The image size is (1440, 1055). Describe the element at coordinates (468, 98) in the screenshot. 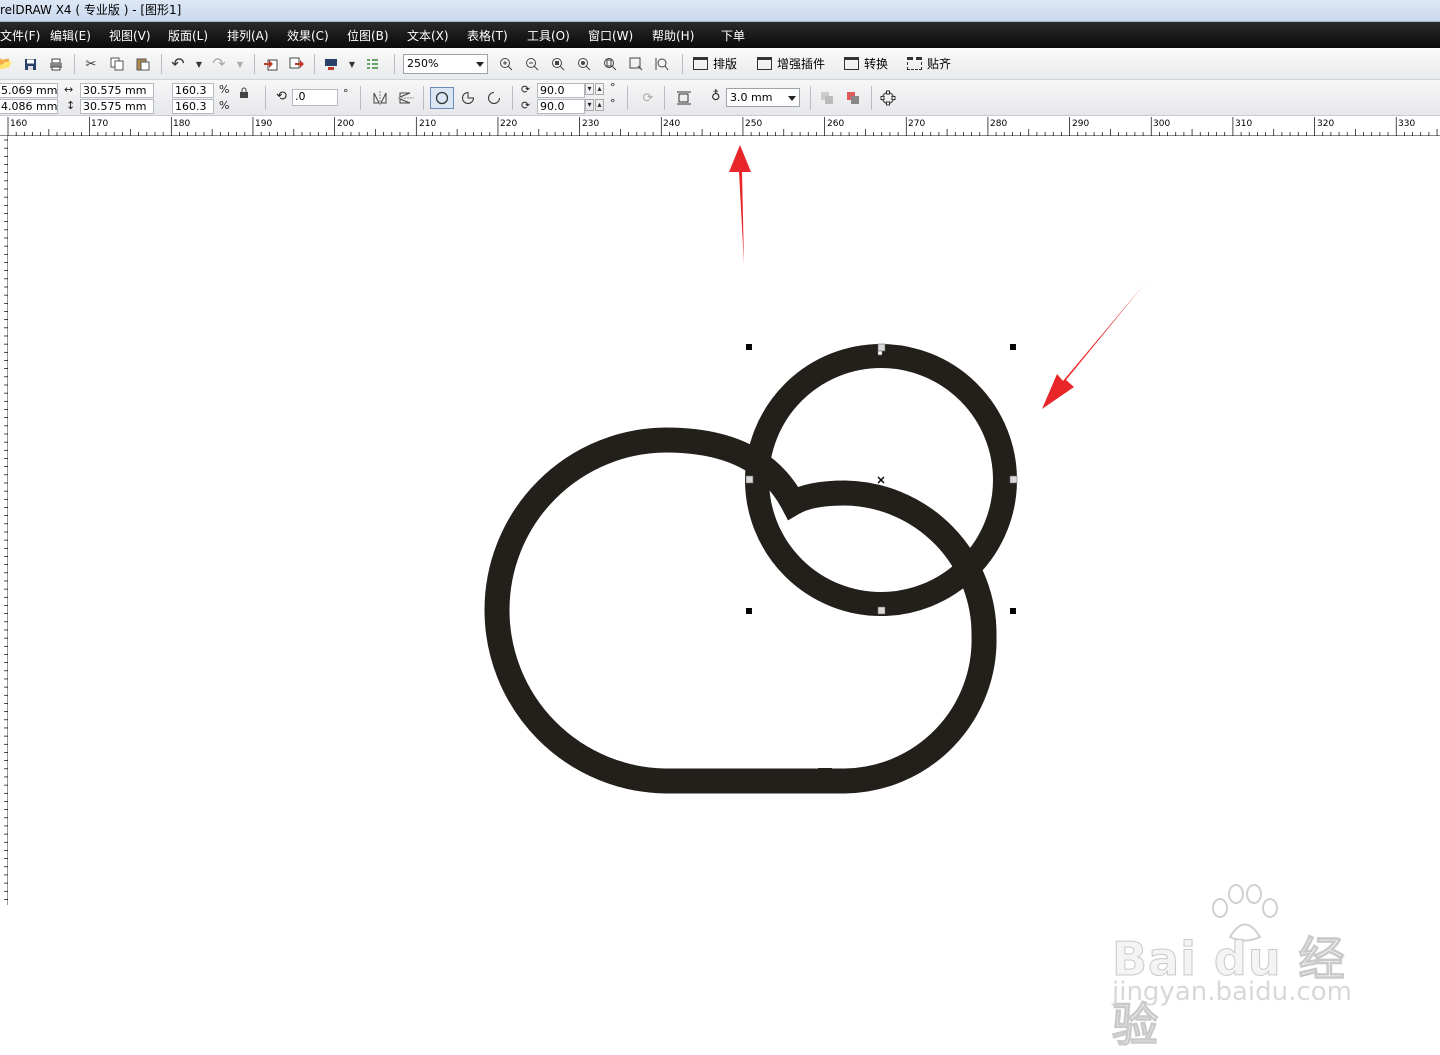

I see `pie-mode-icon` at that location.